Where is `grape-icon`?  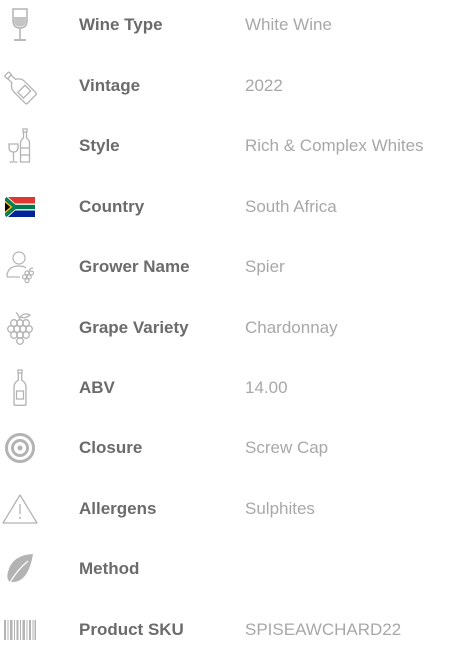 grape-icon is located at coordinates (20, 328).